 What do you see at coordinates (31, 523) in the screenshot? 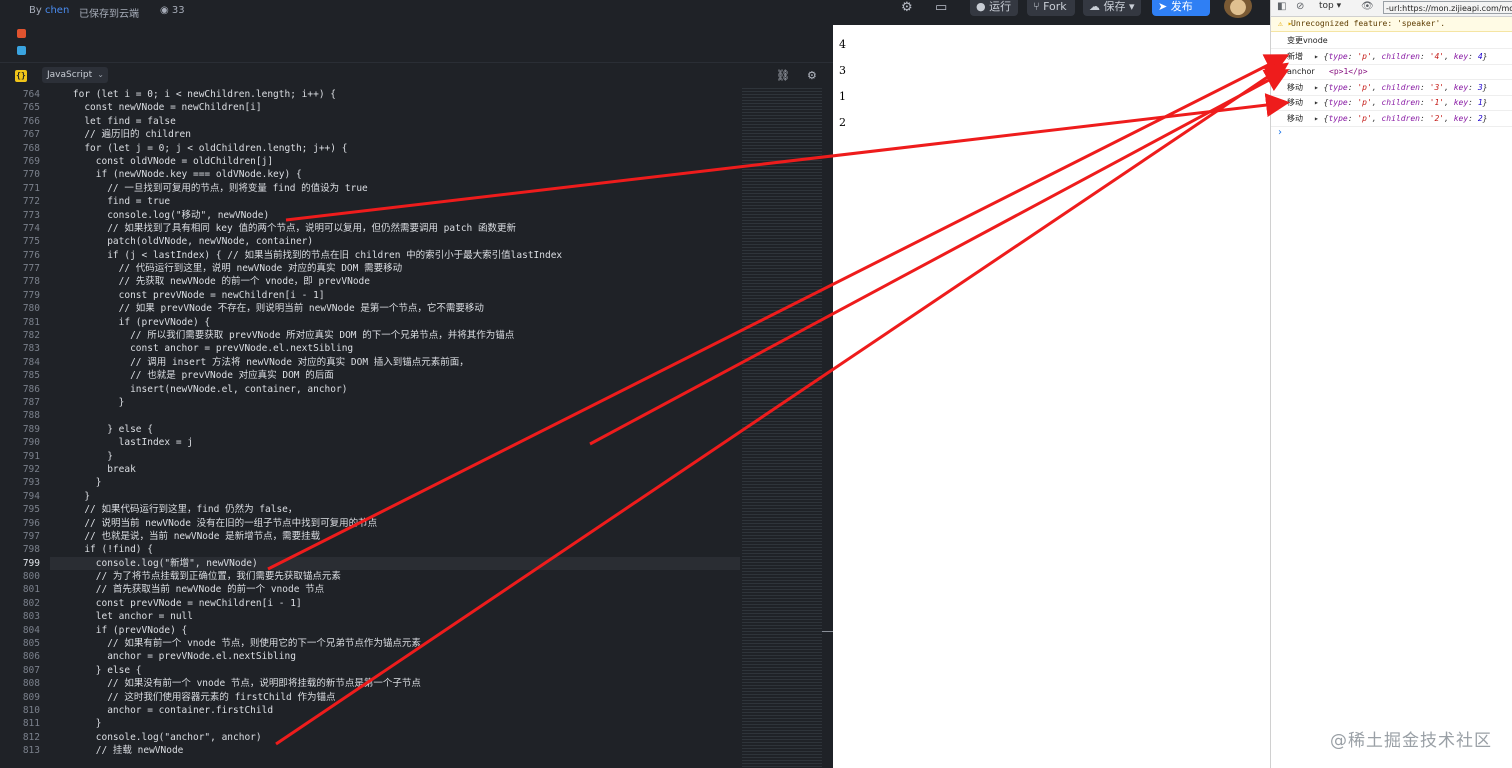
I see `line-number: 796` at bounding box center [31, 523].